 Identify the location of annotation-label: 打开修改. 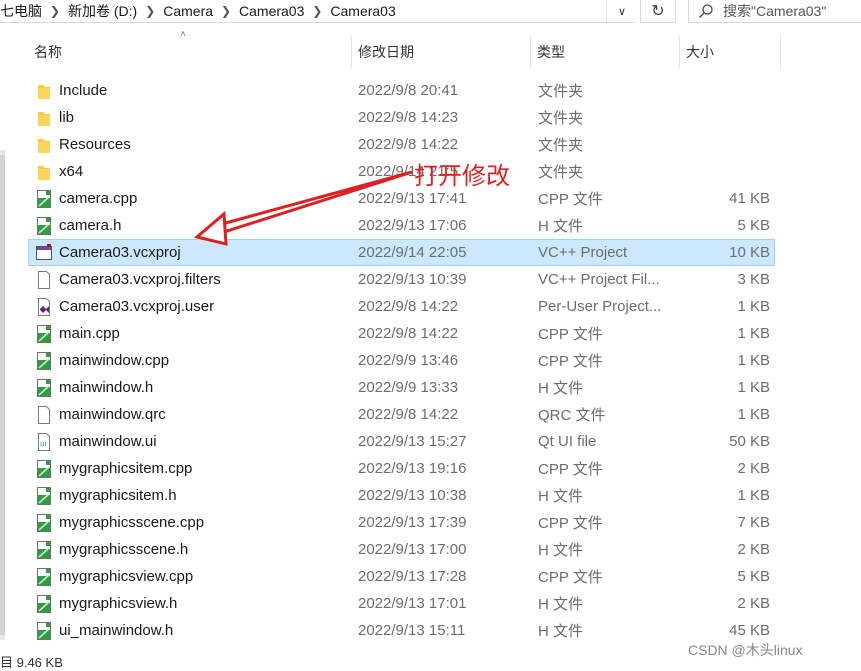
(462, 176).